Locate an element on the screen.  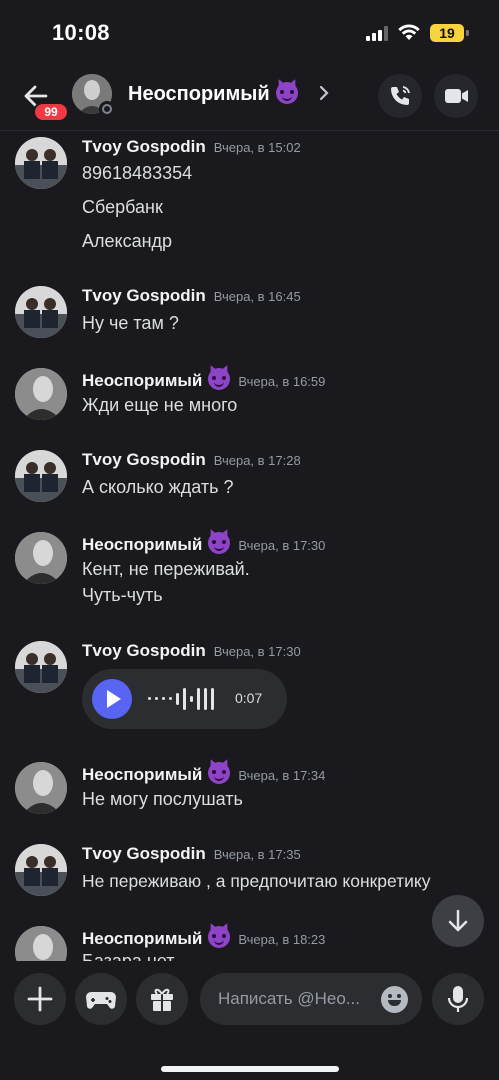
message-composer is located at coordinates (249, 1020).